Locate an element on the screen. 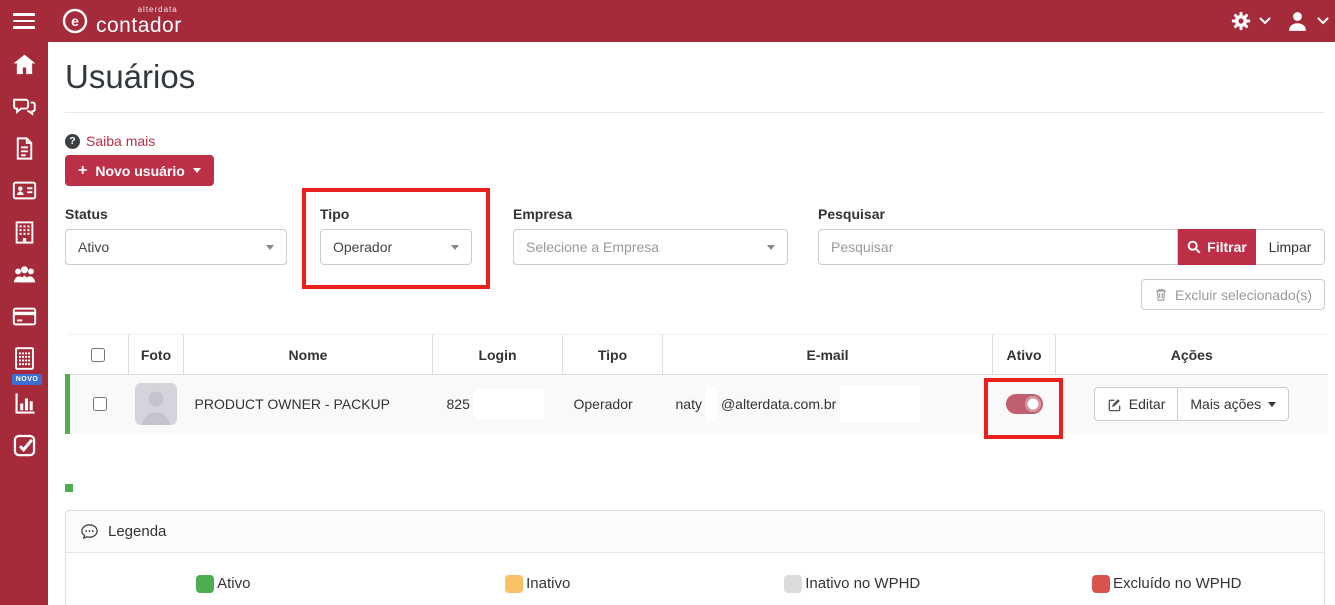 This screenshot has width=1335, height=605. row-email-cell: naty @alterdata.com.br is located at coordinates (828, 404).